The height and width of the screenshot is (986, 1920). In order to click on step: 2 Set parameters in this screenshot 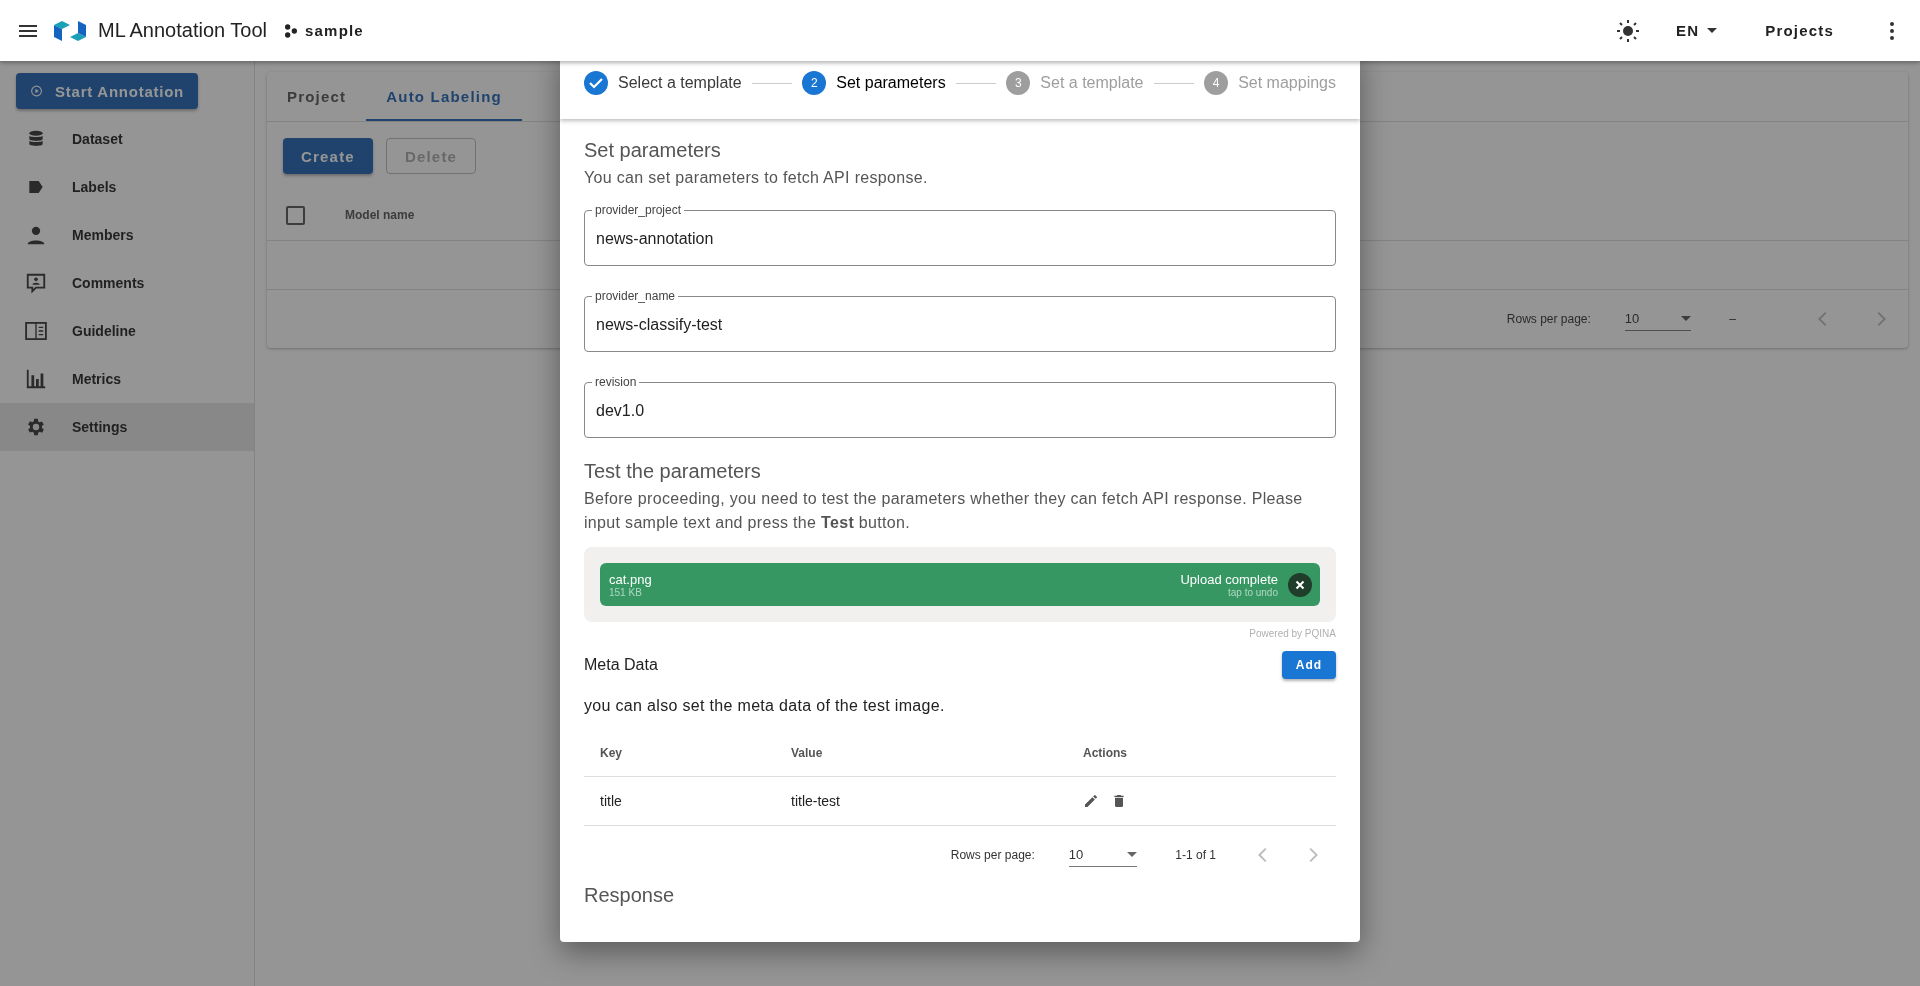, I will do `click(874, 83)`.